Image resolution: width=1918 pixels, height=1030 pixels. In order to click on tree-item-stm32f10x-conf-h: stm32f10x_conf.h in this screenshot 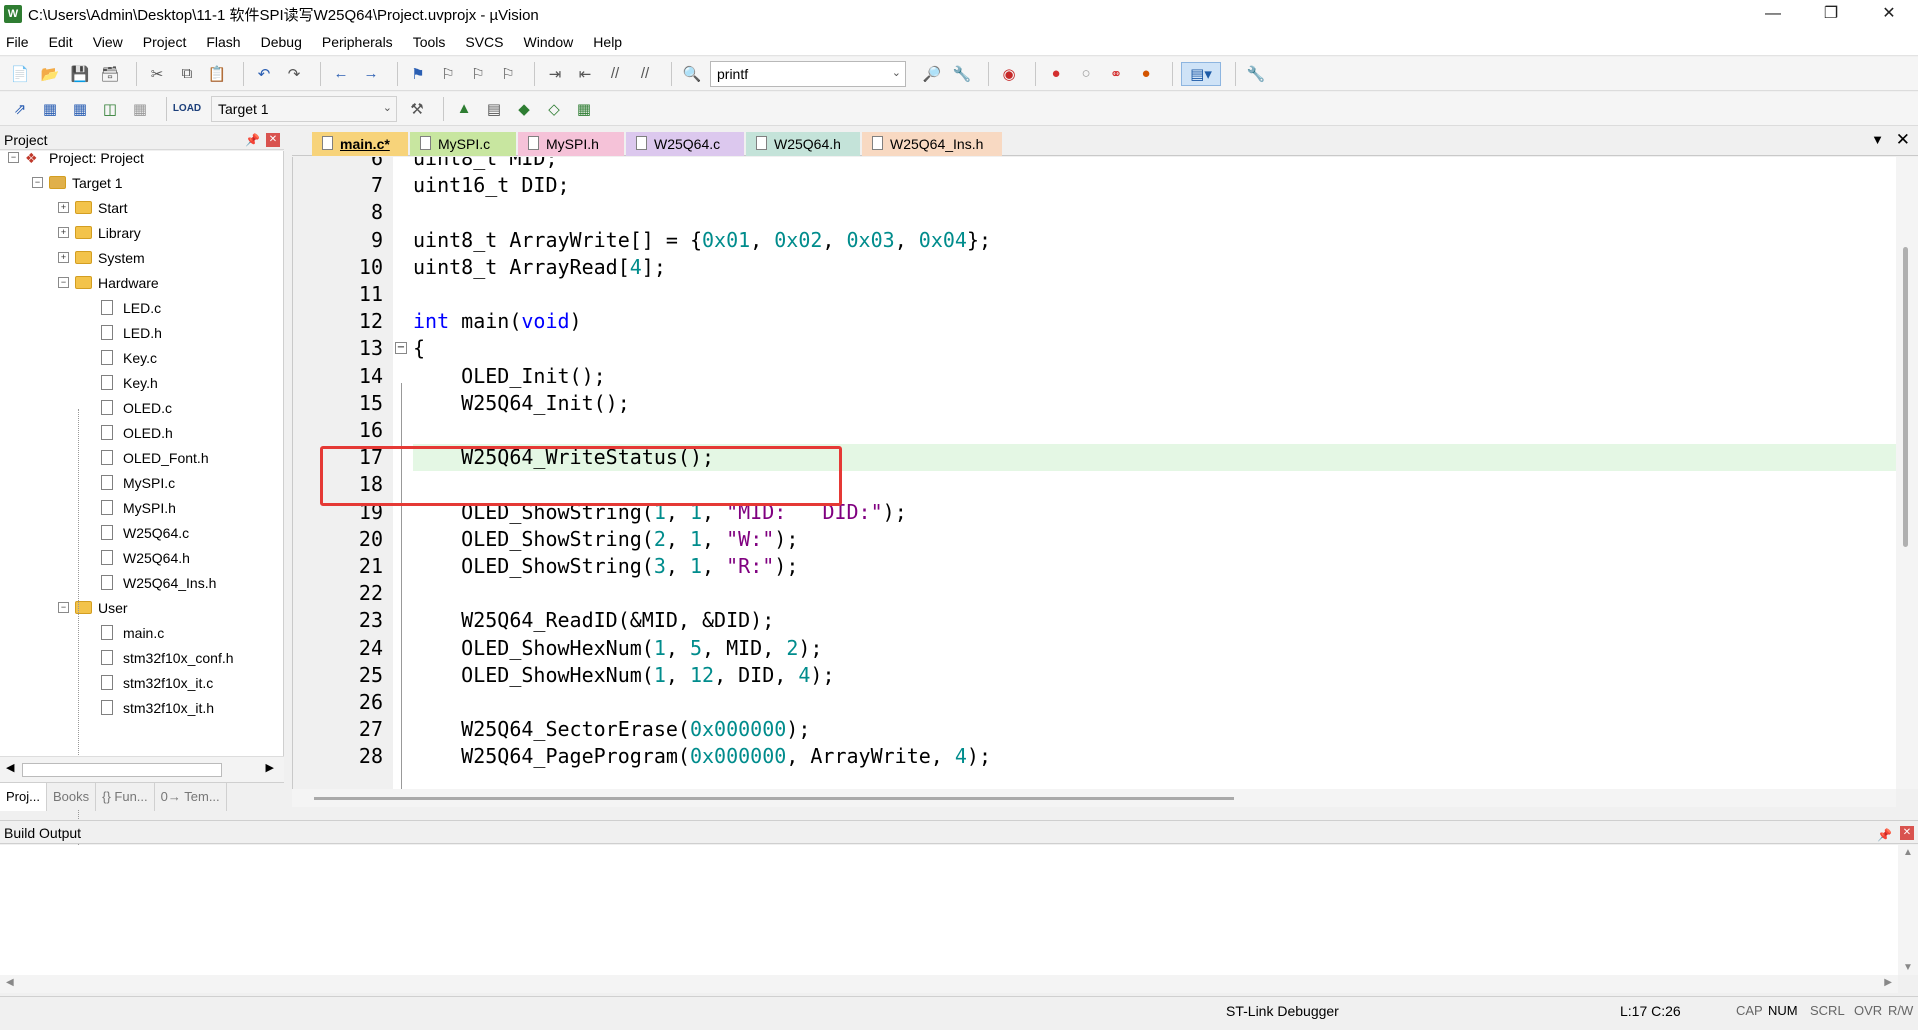, I will do `click(159, 657)`.